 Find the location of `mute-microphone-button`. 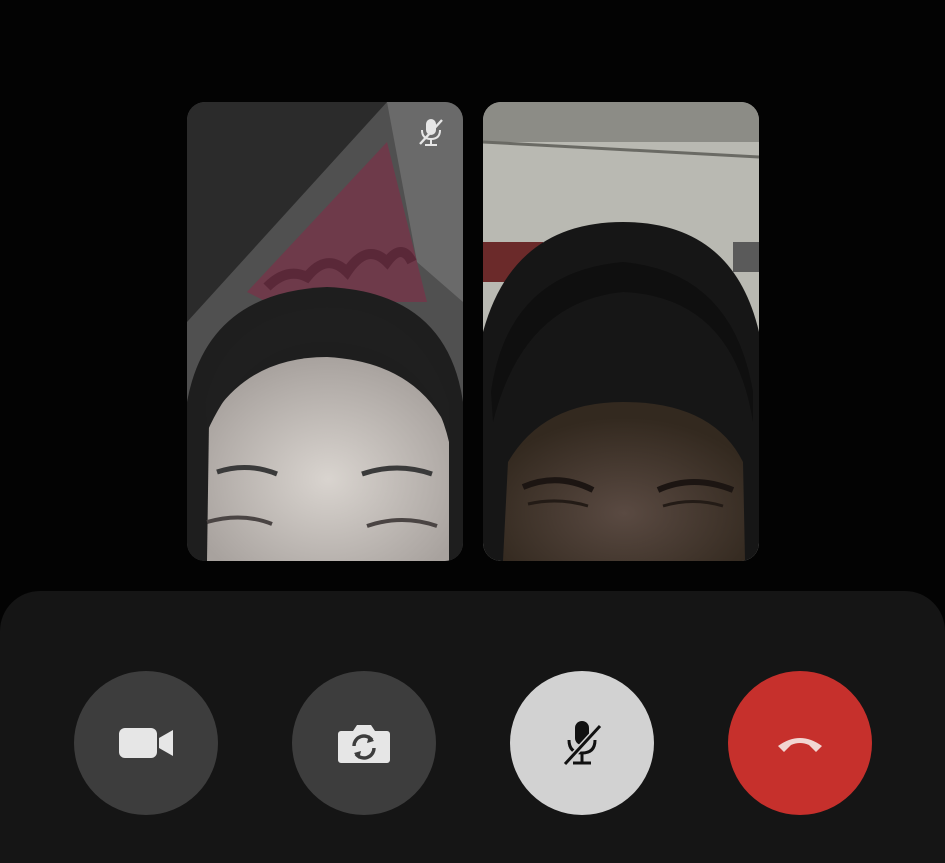

mute-microphone-button is located at coordinates (582, 743).